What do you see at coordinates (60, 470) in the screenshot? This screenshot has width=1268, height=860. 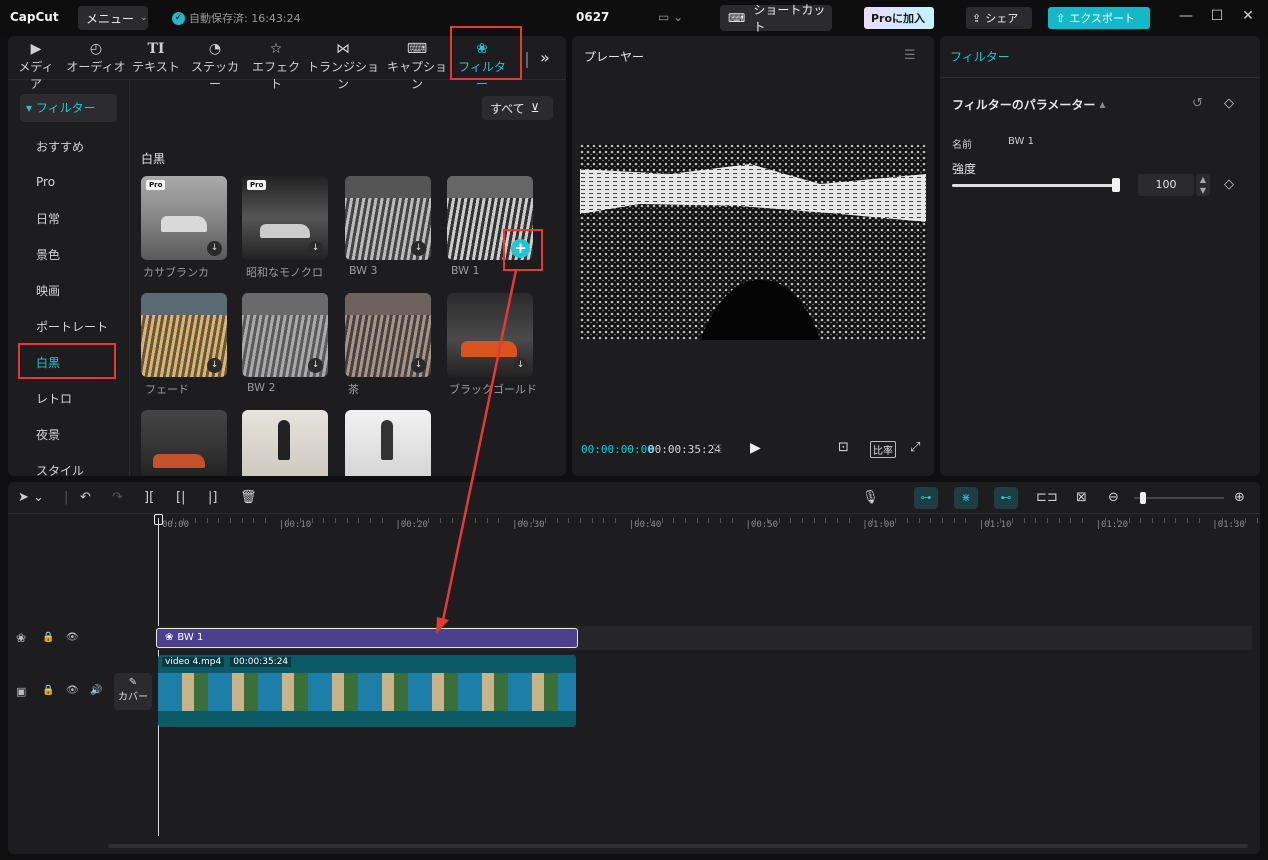 I see `category-item: スタイル` at bounding box center [60, 470].